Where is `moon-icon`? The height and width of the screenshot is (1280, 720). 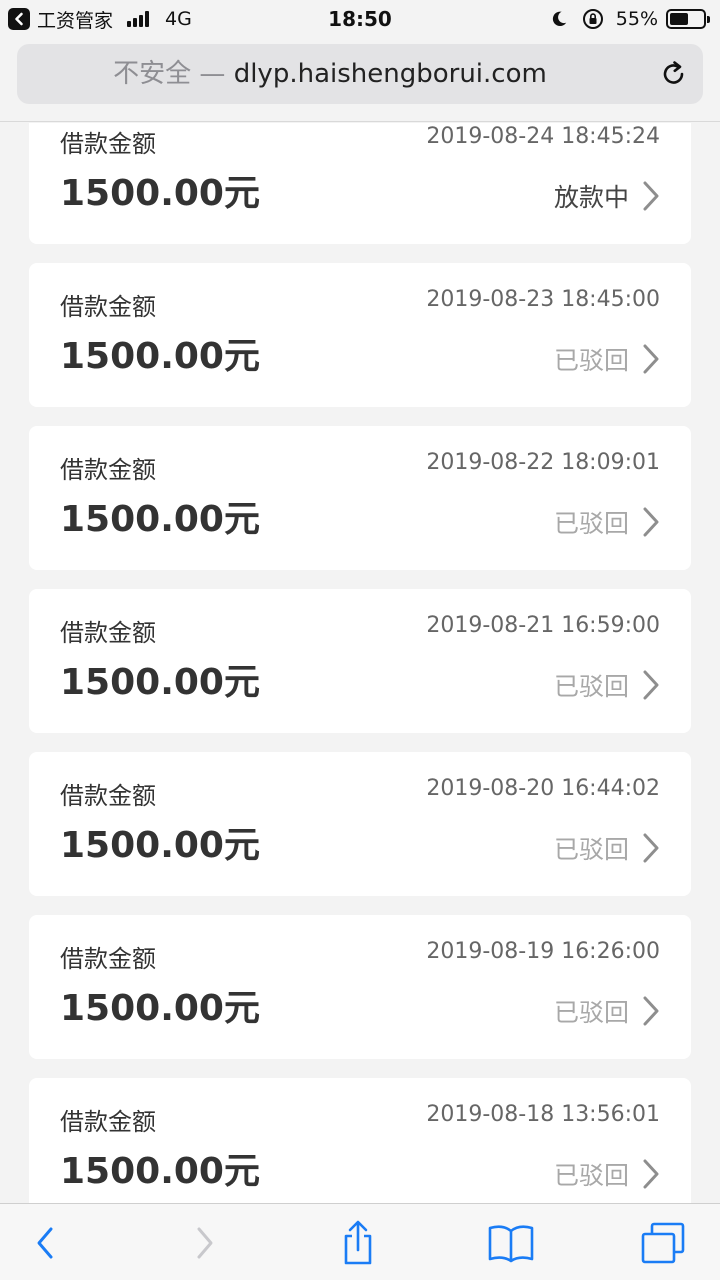
moon-icon is located at coordinates (559, 19).